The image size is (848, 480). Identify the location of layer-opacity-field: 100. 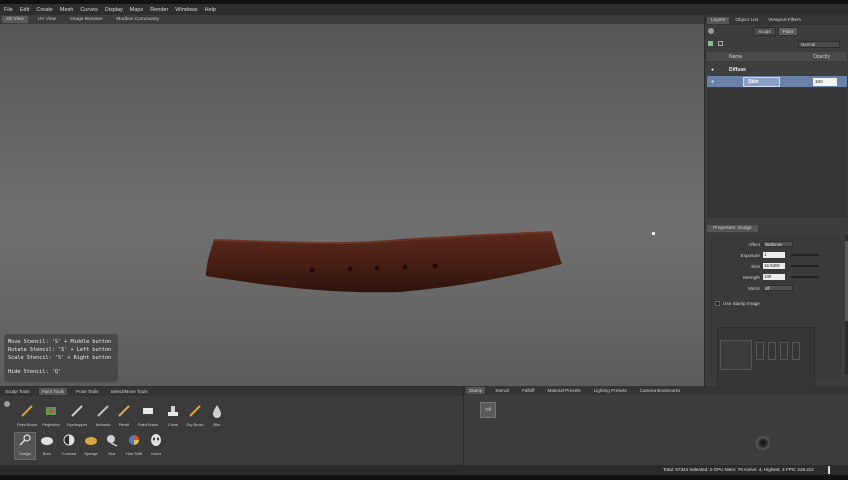
(825, 81).